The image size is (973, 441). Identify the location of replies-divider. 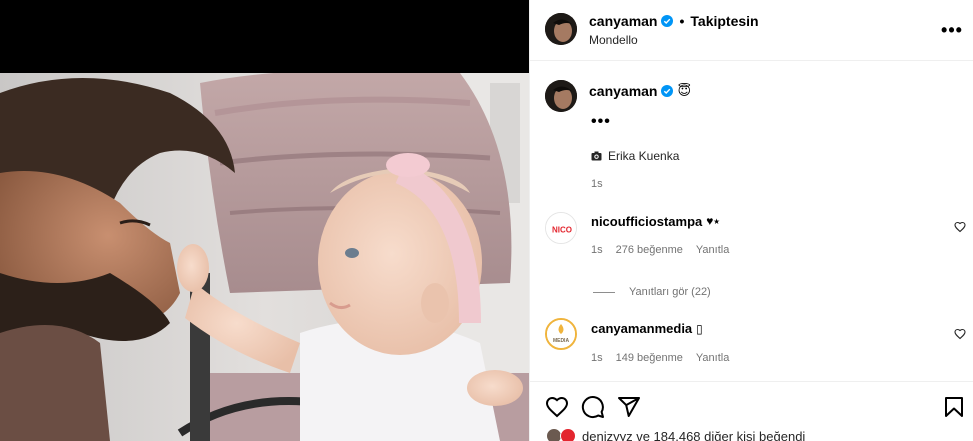
(604, 292).